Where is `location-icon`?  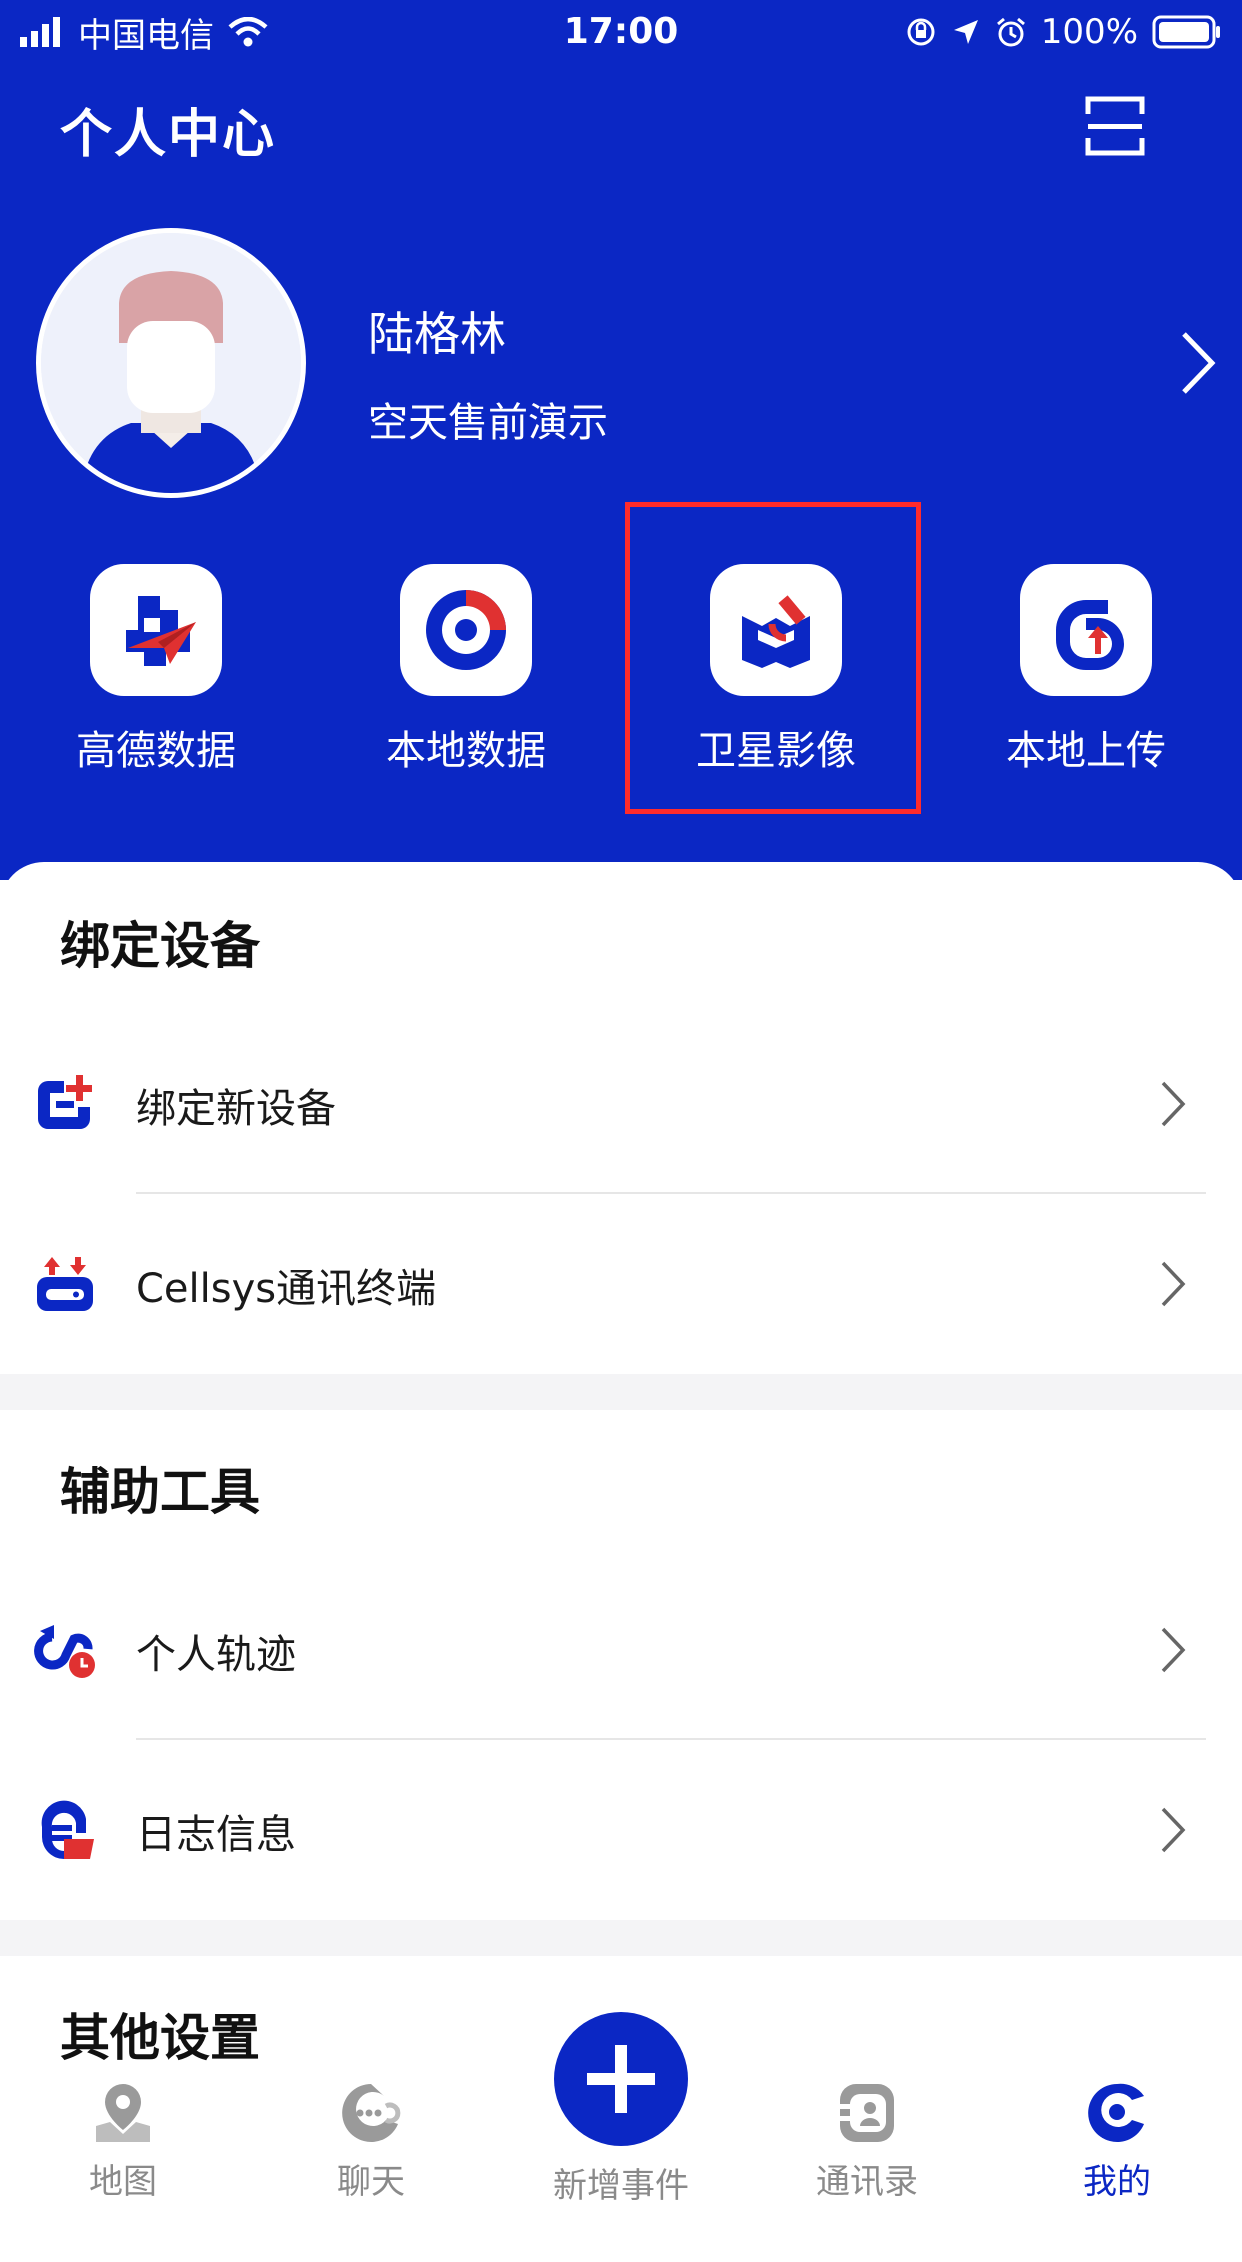
location-icon is located at coordinates (965, 32).